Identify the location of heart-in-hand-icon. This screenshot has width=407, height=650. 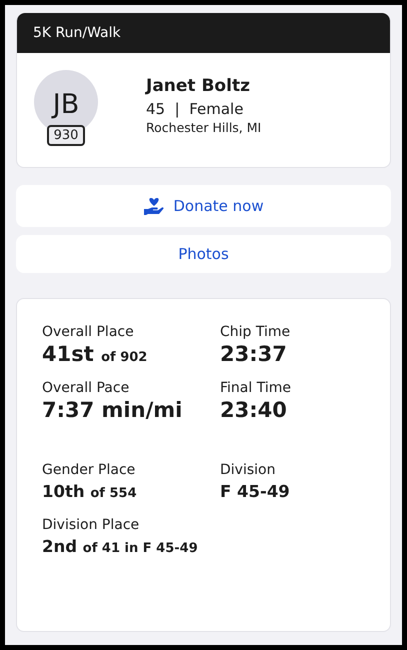
(154, 206).